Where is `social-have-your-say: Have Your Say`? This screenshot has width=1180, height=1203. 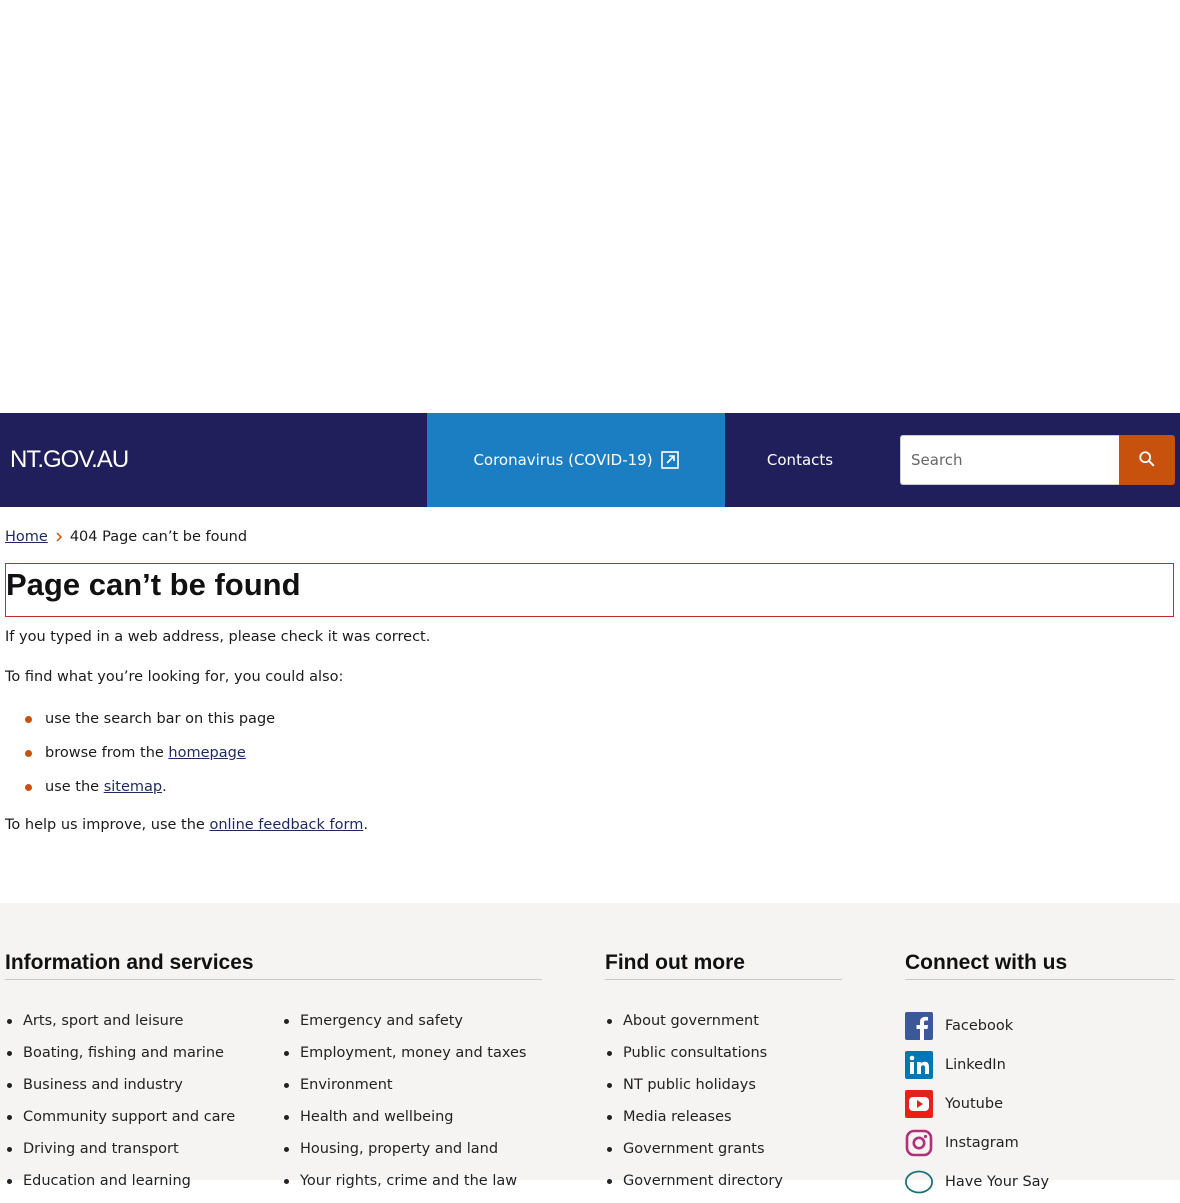
social-have-your-say: Have Your Say is located at coordinates (977, 1181).